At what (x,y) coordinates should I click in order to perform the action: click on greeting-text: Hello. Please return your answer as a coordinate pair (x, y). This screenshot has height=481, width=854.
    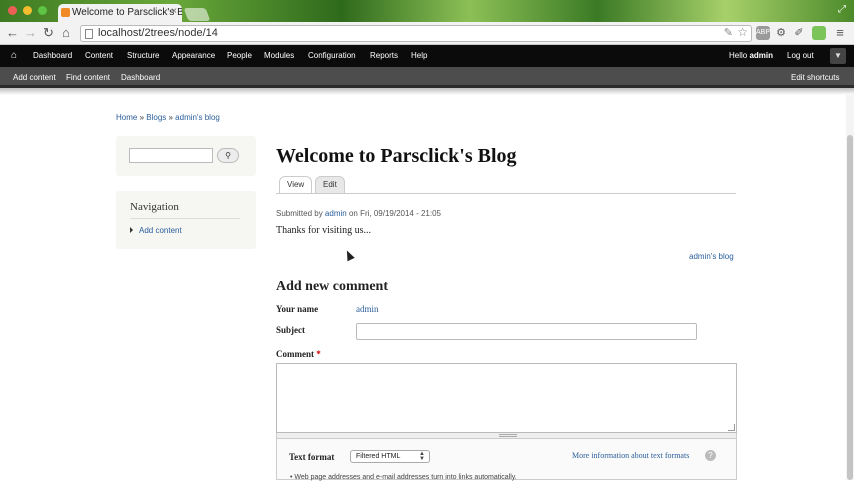
    Looking at the image, I should click on (739, 55).